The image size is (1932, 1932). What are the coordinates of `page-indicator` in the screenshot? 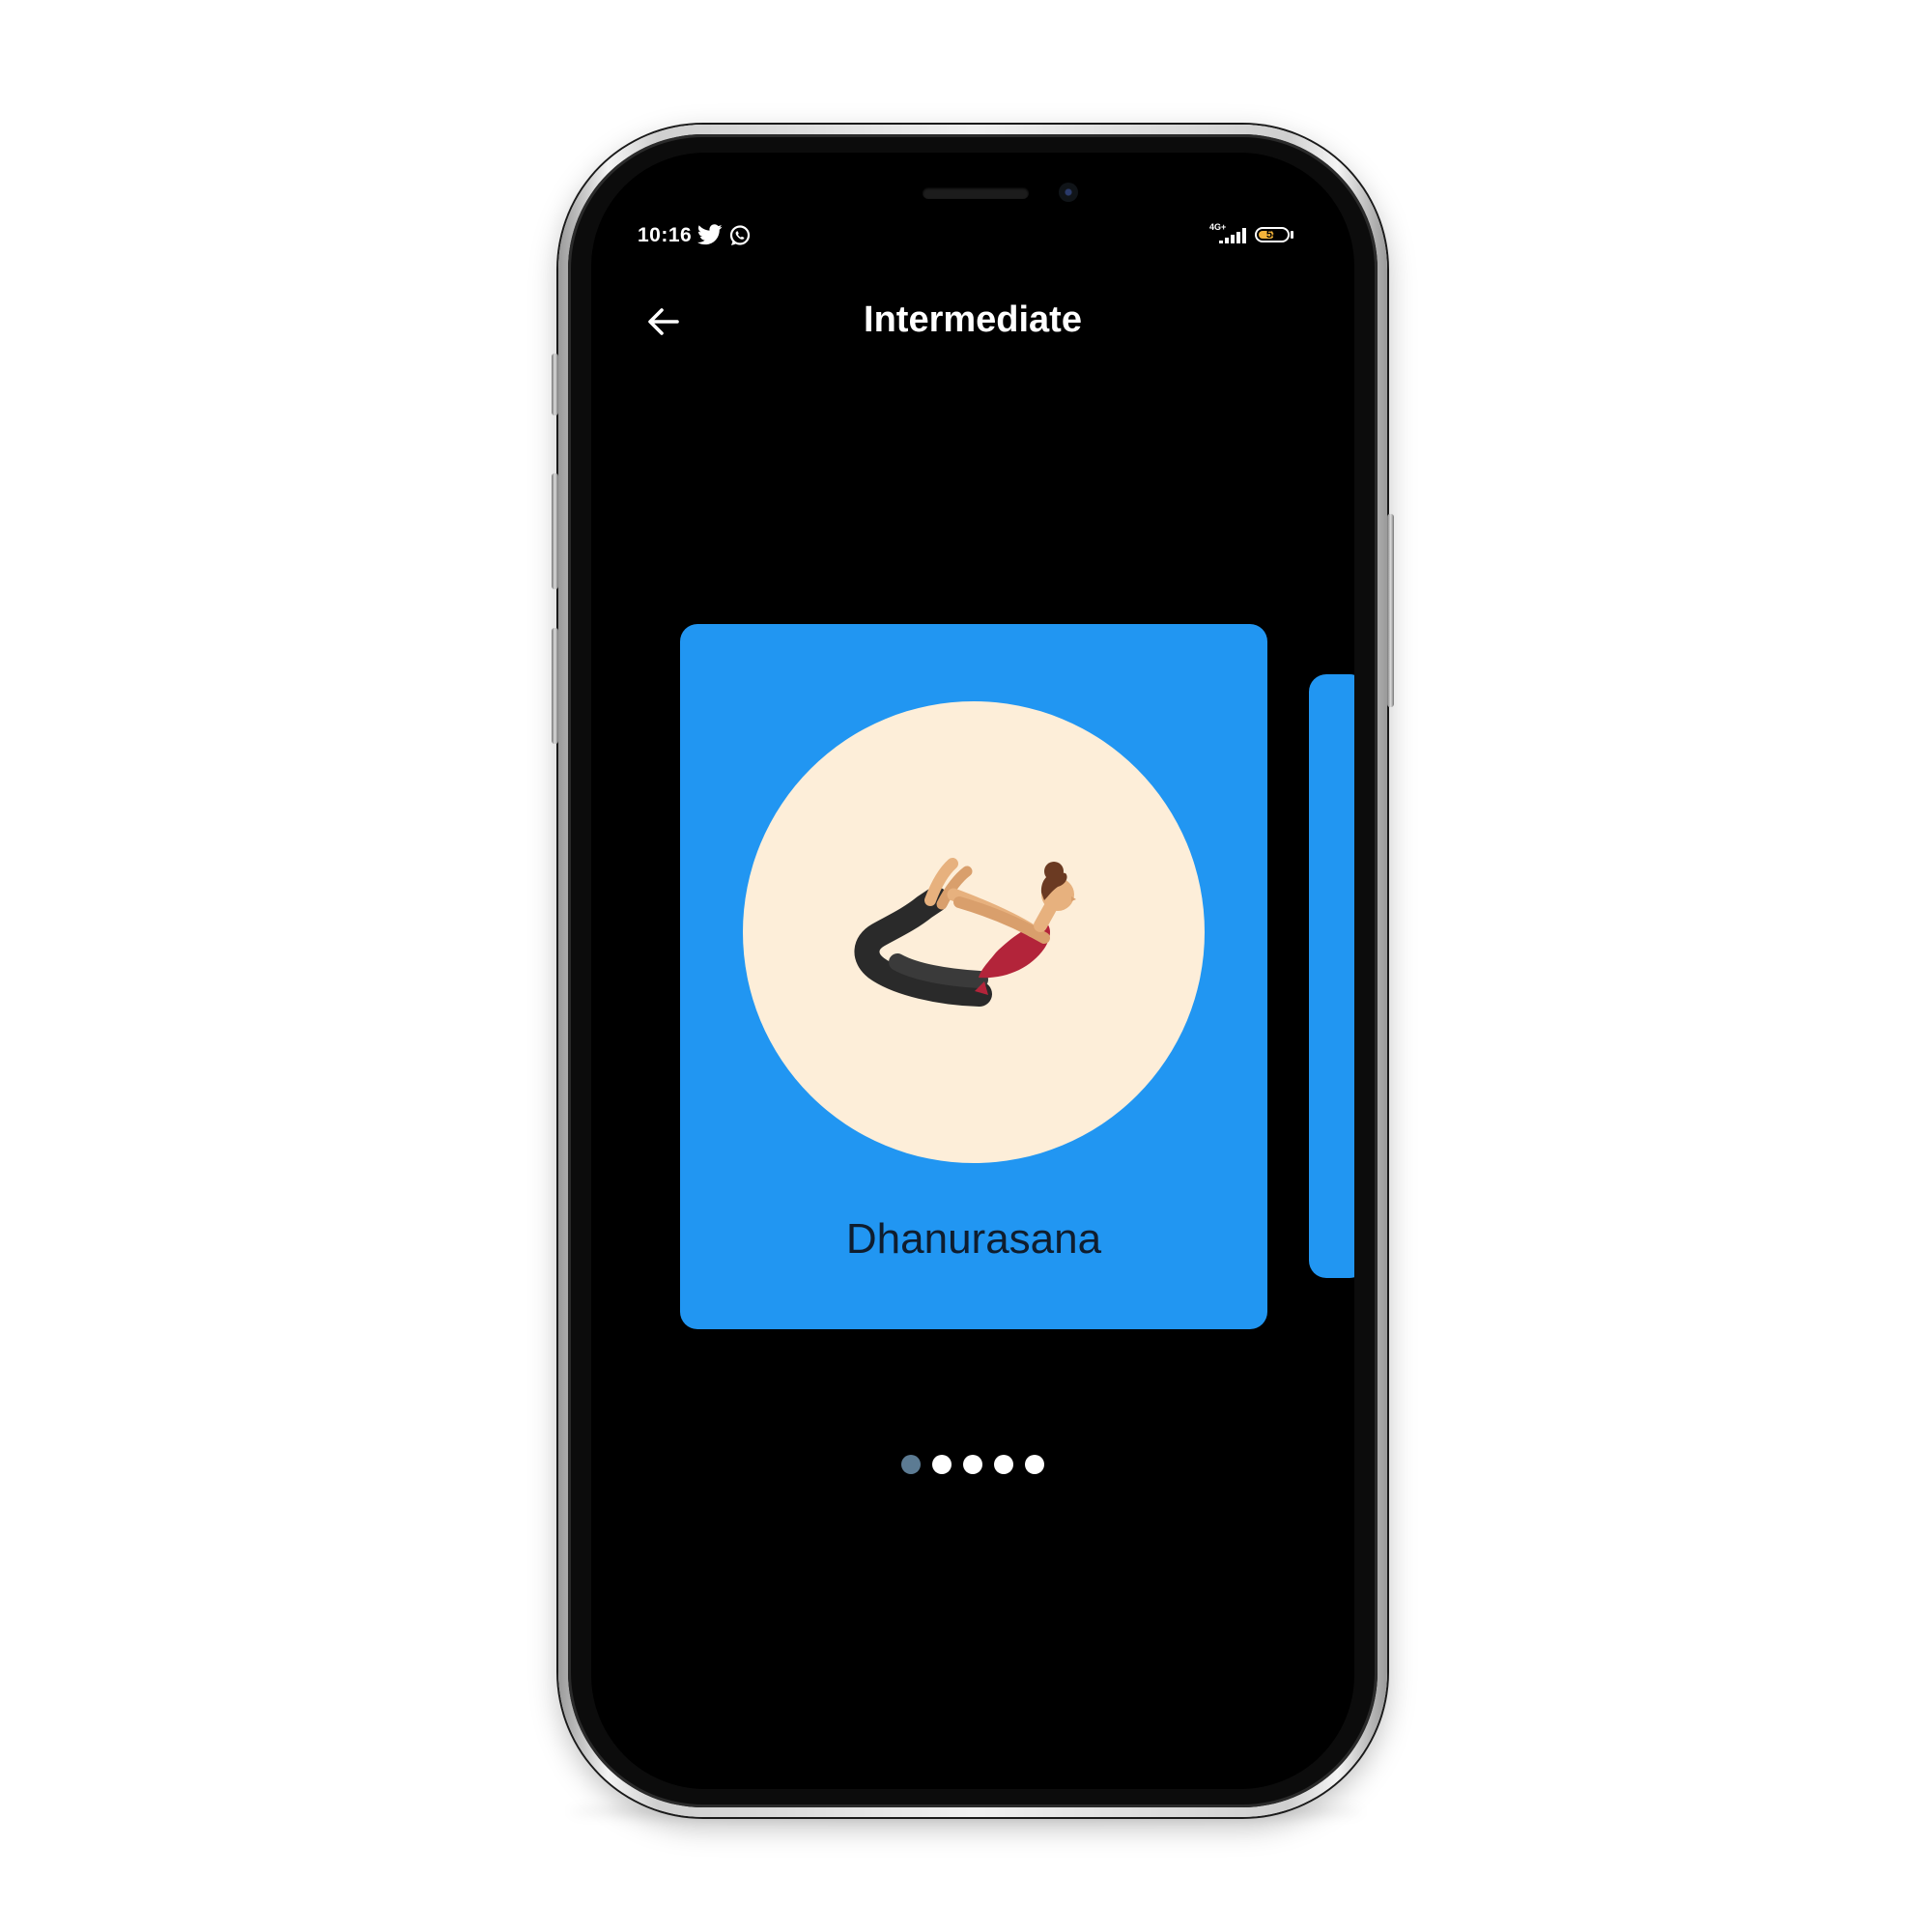 It's located at (972, 1464).